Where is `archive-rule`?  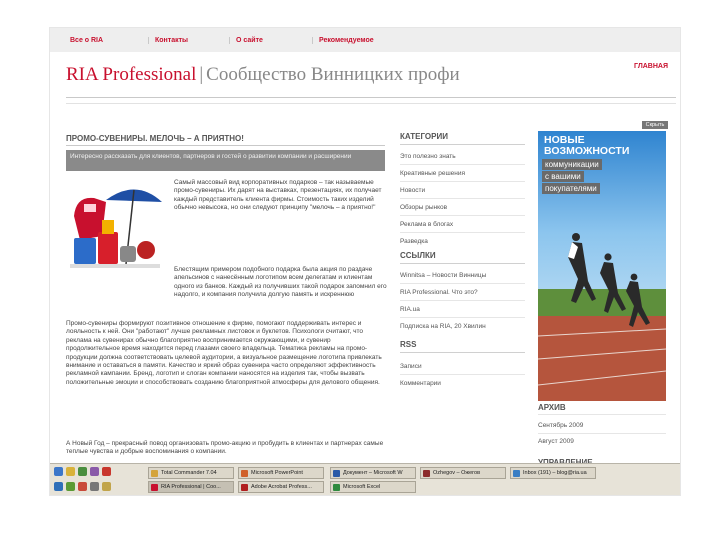
archive-rule is located at coordinates (602, 414).